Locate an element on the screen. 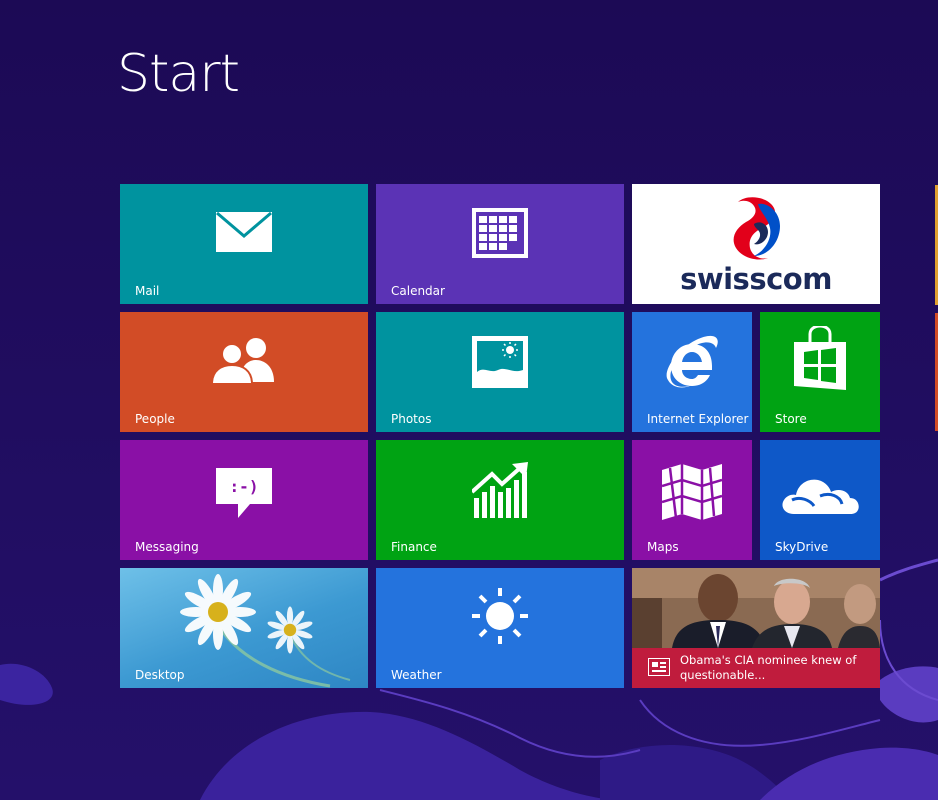  tile-photos: Photos is located at coordinates (500, 372).